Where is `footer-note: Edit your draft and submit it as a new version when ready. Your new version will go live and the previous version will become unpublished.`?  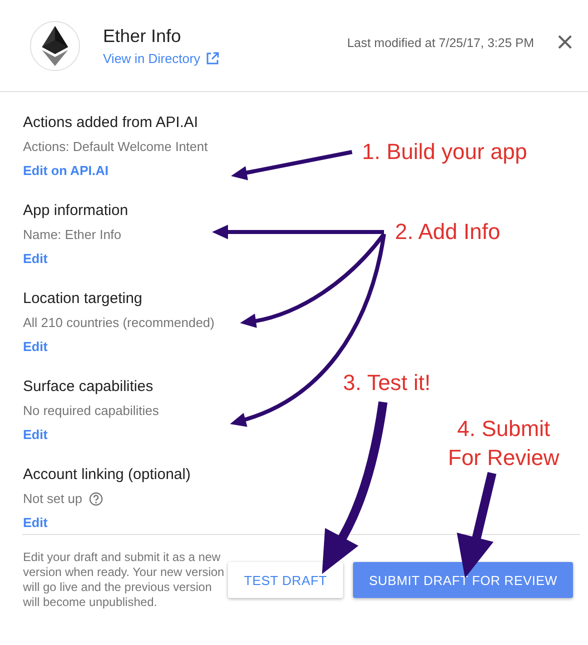
footer-note: Edit your draft and submit it as a new version when ready. Your new version will go live and the previous version will become unpublished. is located at coordinates (124, 580).